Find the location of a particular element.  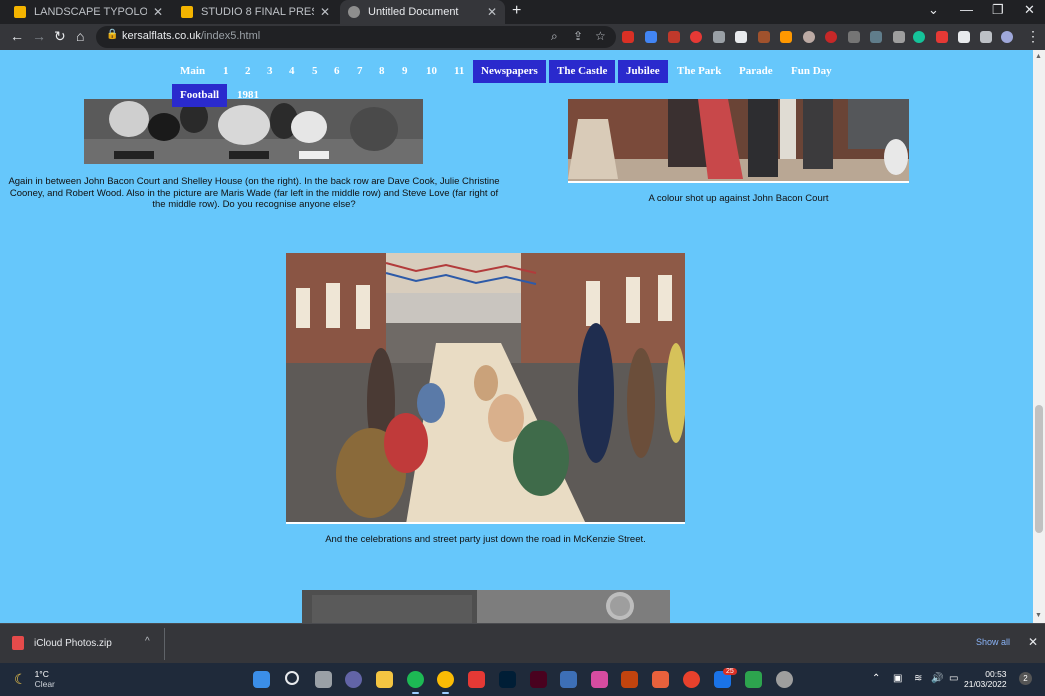

battery-icon: ▭ is located at coordinates (953, 678).